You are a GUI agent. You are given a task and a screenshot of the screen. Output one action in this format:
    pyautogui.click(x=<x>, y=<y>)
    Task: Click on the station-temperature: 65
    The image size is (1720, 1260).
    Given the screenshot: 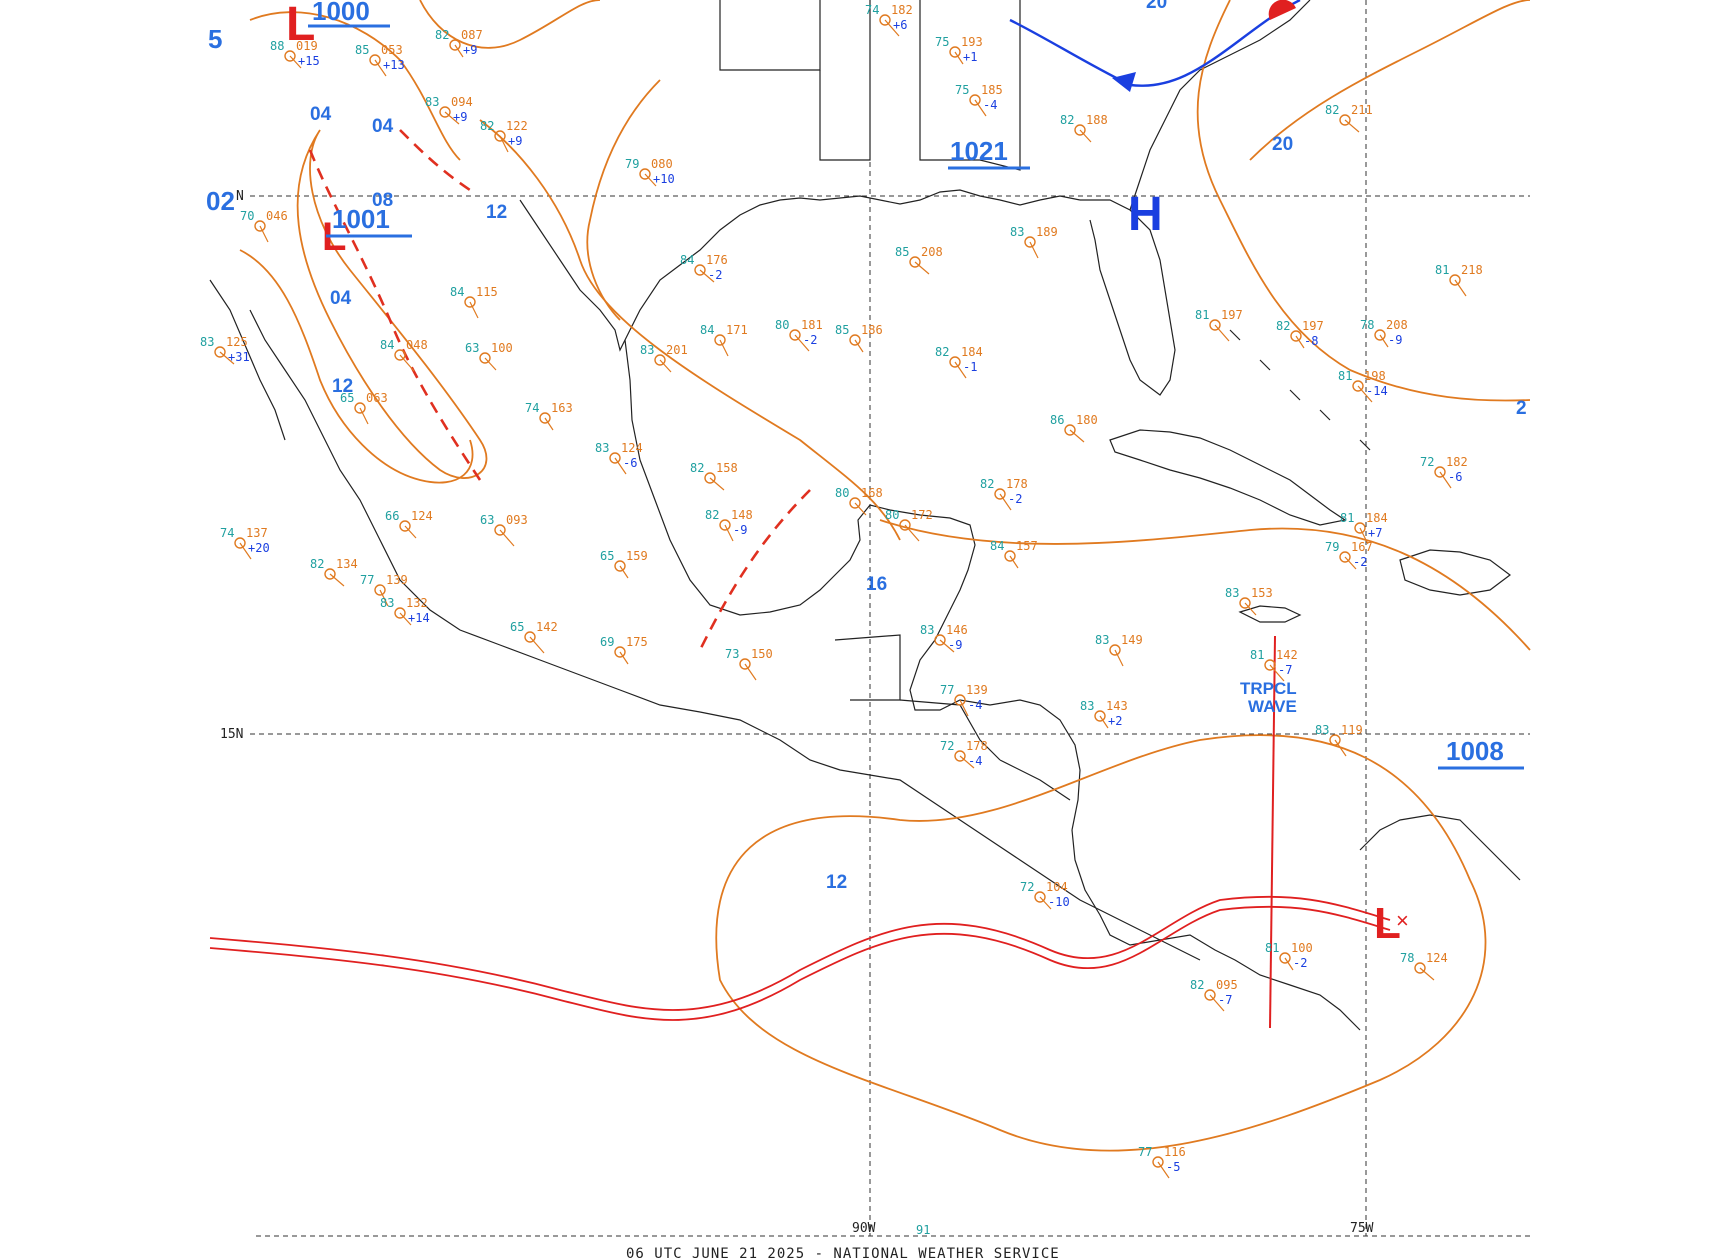 What is the action you would take?
    pyautogui.click(x=517, y=627)
    